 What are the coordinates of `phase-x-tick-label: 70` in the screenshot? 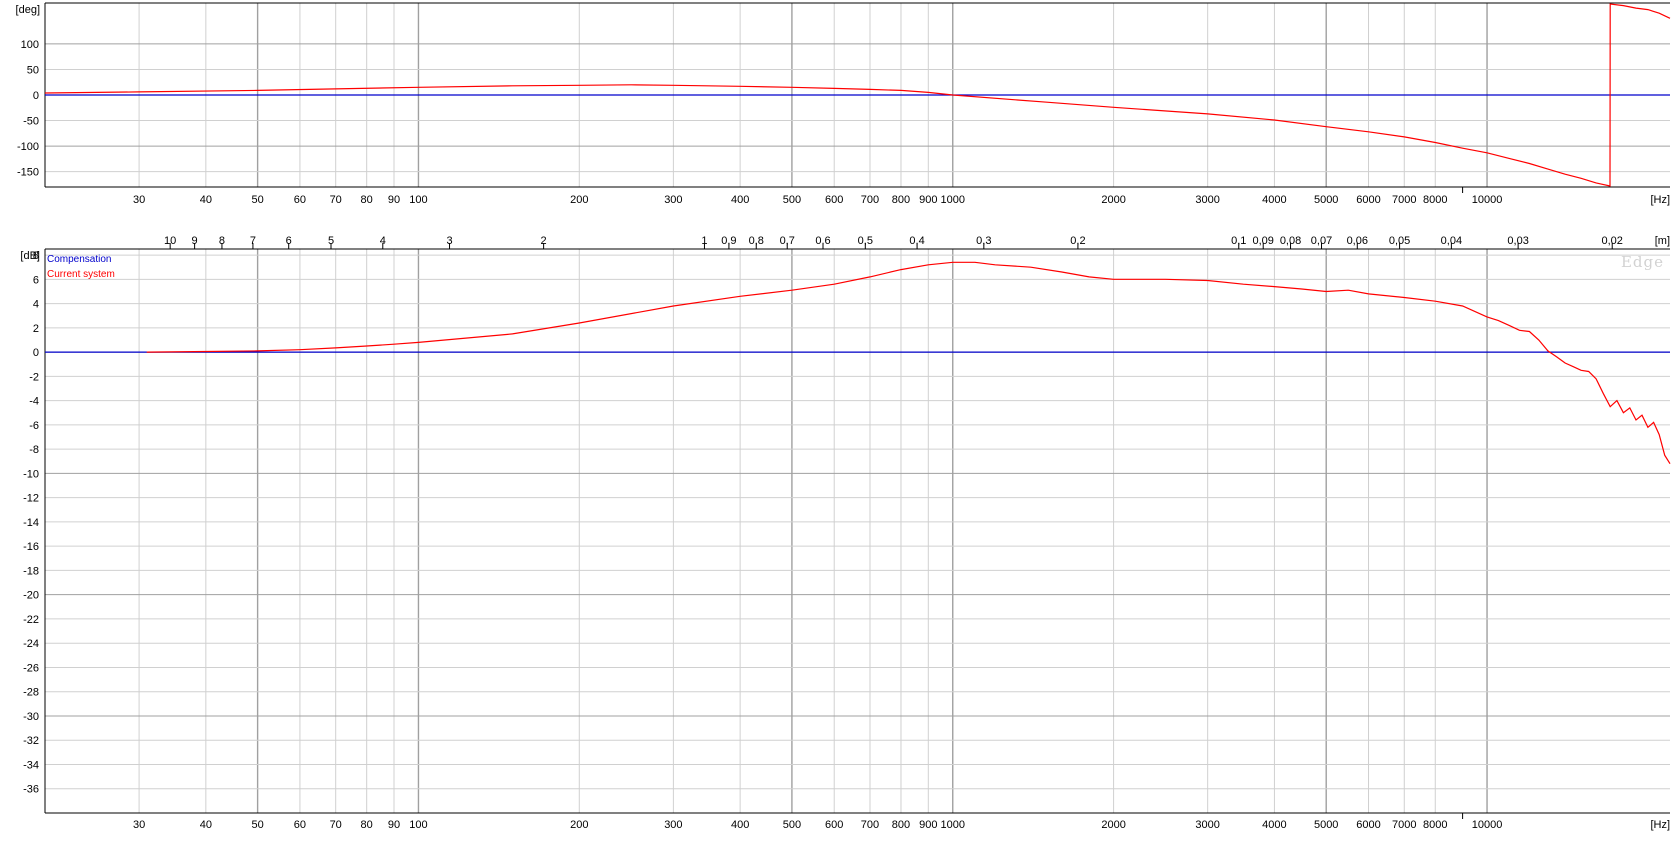 It's located at (336, 200).